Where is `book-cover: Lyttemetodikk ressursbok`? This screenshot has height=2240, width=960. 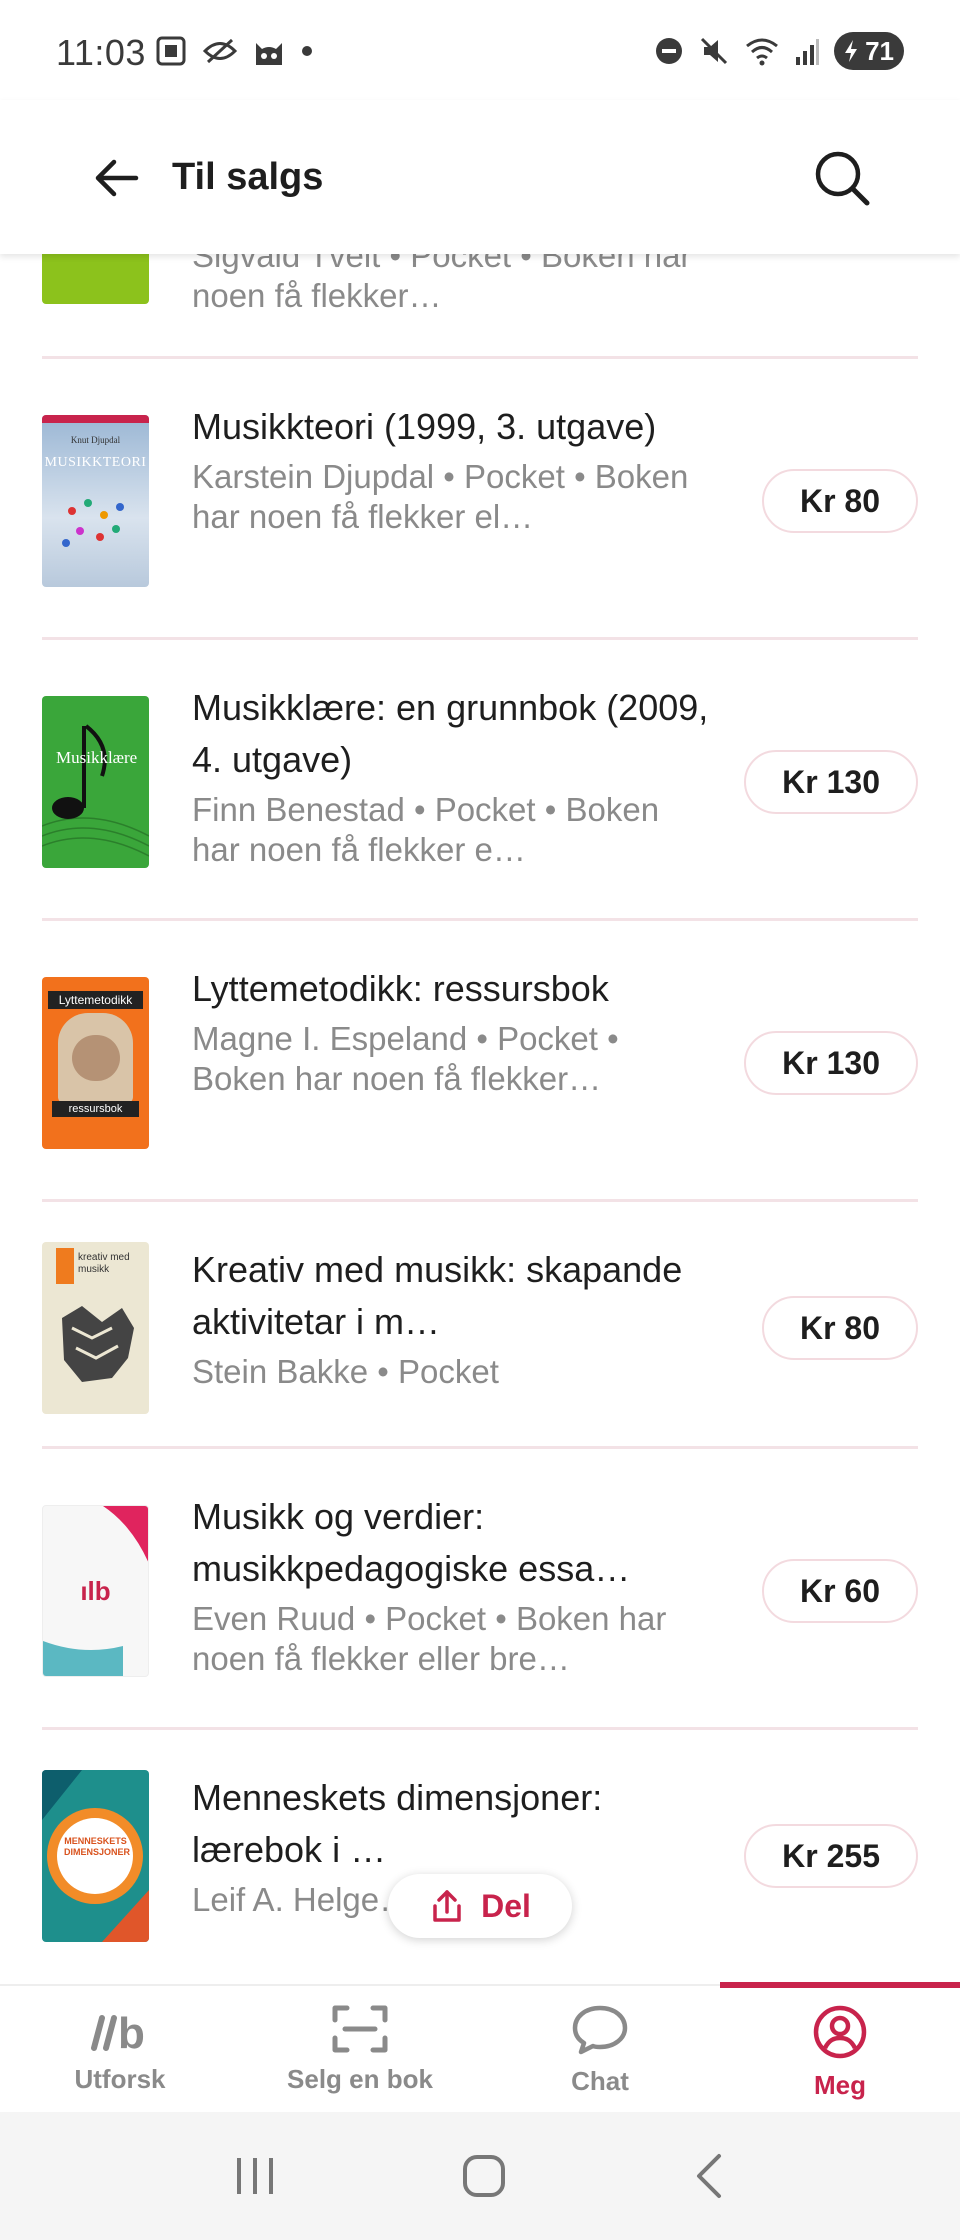
book-cover: Lyttemetodikk ressursbok is located at coordinates (95, 1063).